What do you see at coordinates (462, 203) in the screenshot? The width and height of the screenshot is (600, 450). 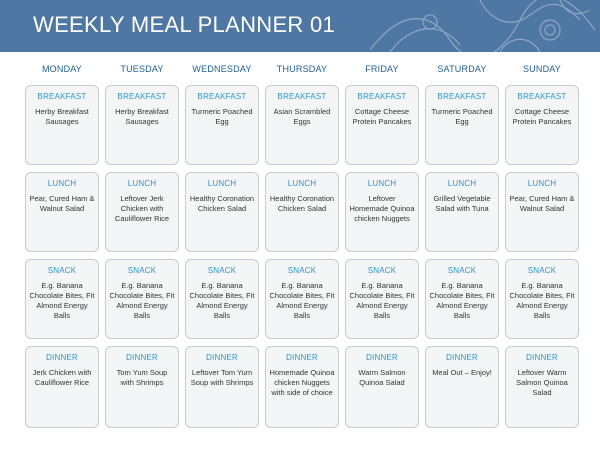 I see `meal-text: Grilled Vegetable Salad with Tuna` at bounding box center [462, 203].